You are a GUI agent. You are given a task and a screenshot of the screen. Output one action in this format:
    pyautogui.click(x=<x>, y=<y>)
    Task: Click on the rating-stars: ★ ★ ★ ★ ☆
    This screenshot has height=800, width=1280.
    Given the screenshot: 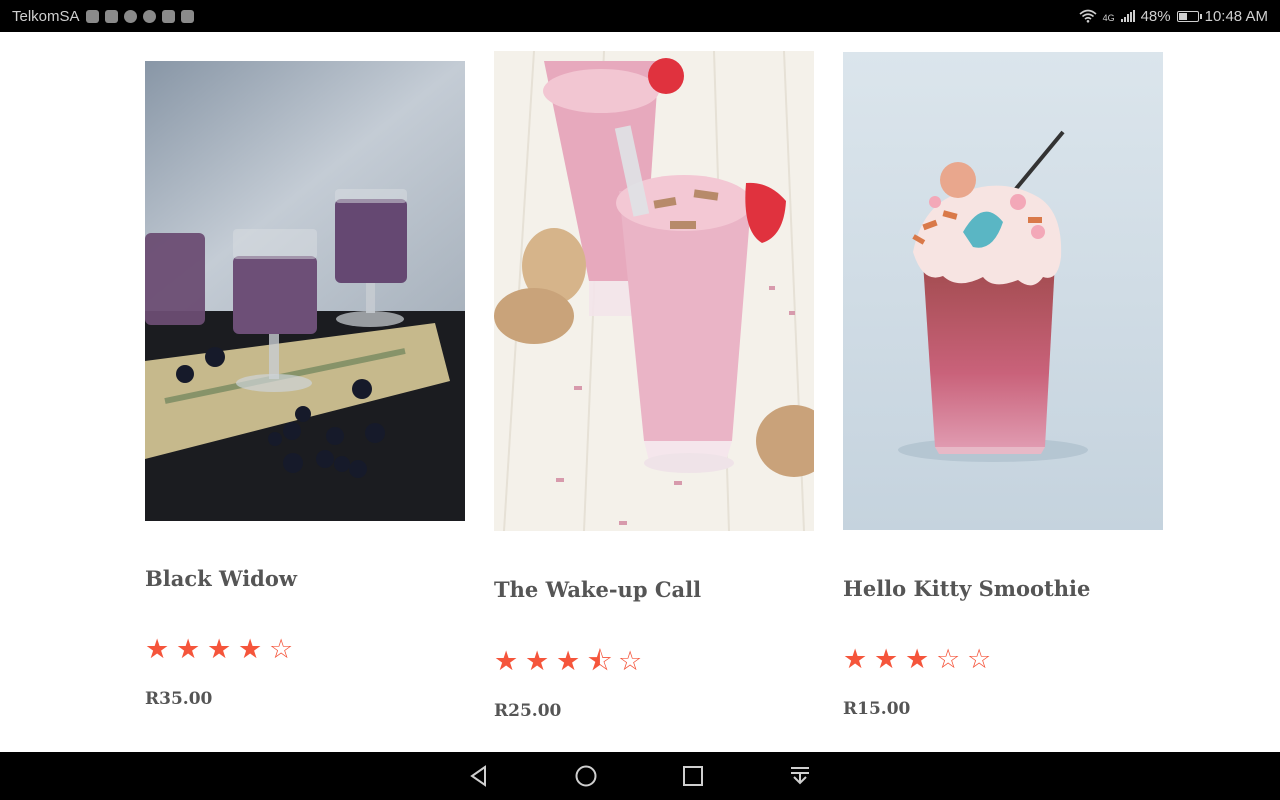 What is the action you would take?
    pyautogui.click(x=221, y=649)
    